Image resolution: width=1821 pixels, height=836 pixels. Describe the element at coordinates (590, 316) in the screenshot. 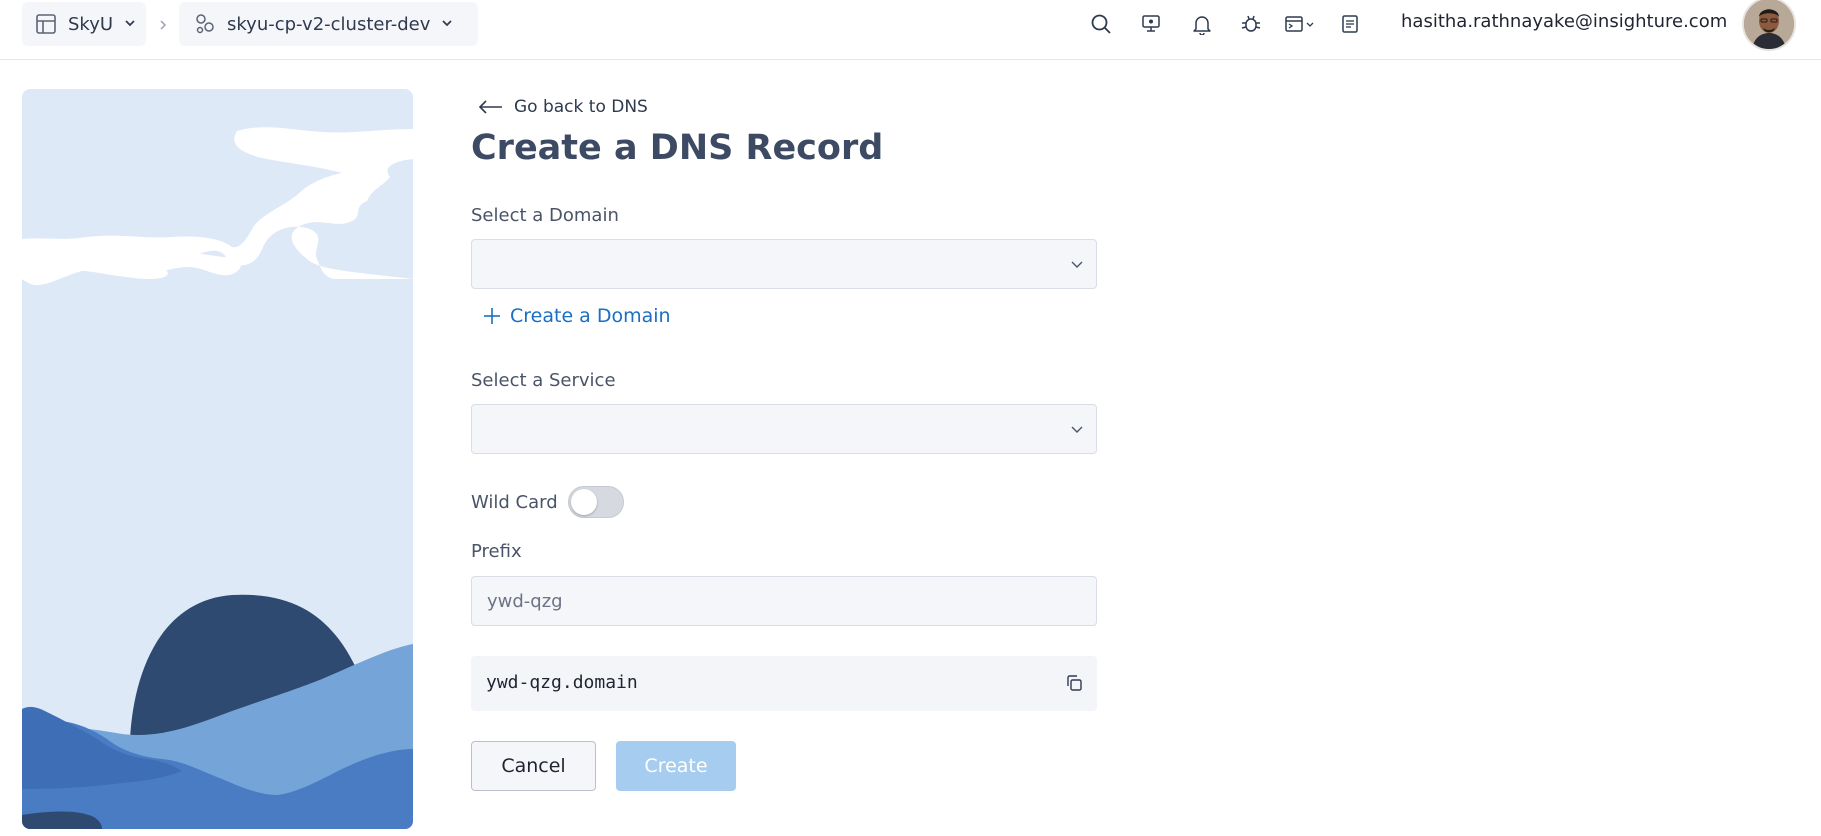

I see `create-domain-label: Create a Domain` at that location.